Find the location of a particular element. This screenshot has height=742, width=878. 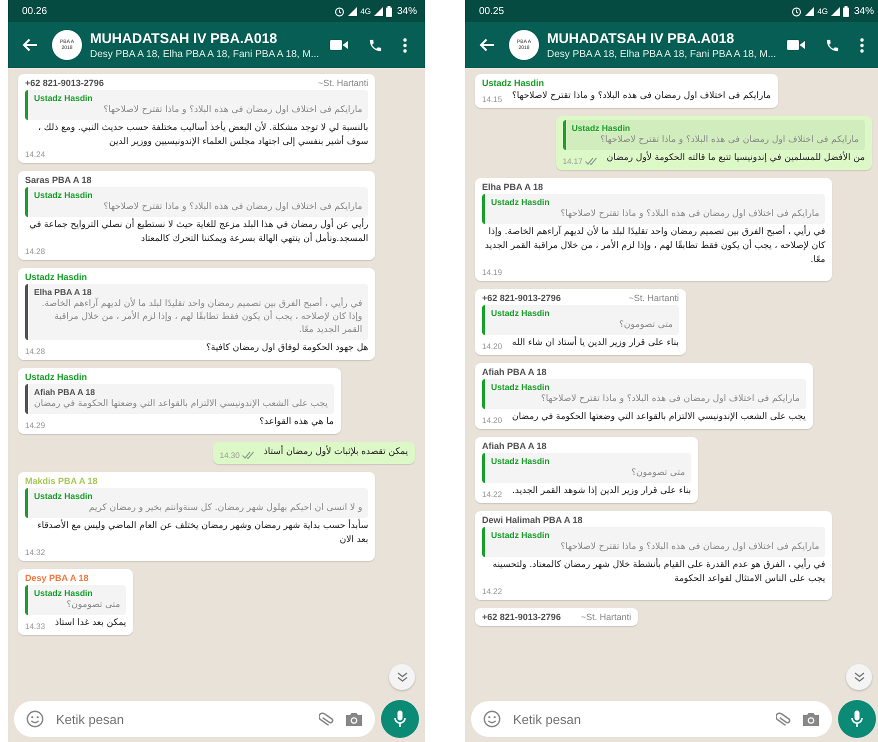

message-text: ما هي هذه القواعد؟ is located at coordinates (296, 422).